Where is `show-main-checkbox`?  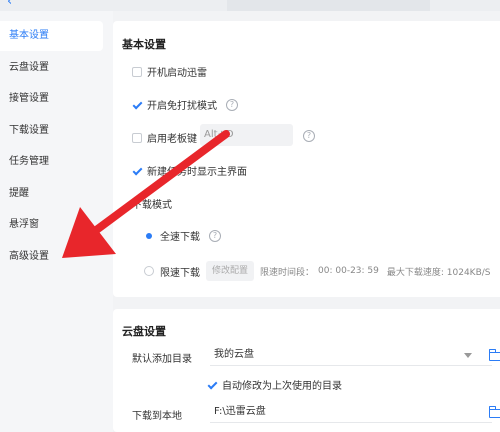 show-main-checkbox is located at coordinates (137, 170).